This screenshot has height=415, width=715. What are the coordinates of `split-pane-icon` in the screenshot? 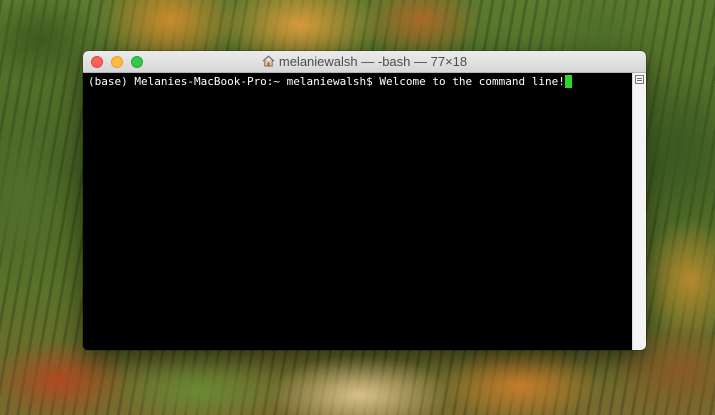 It's located at (639, 79).